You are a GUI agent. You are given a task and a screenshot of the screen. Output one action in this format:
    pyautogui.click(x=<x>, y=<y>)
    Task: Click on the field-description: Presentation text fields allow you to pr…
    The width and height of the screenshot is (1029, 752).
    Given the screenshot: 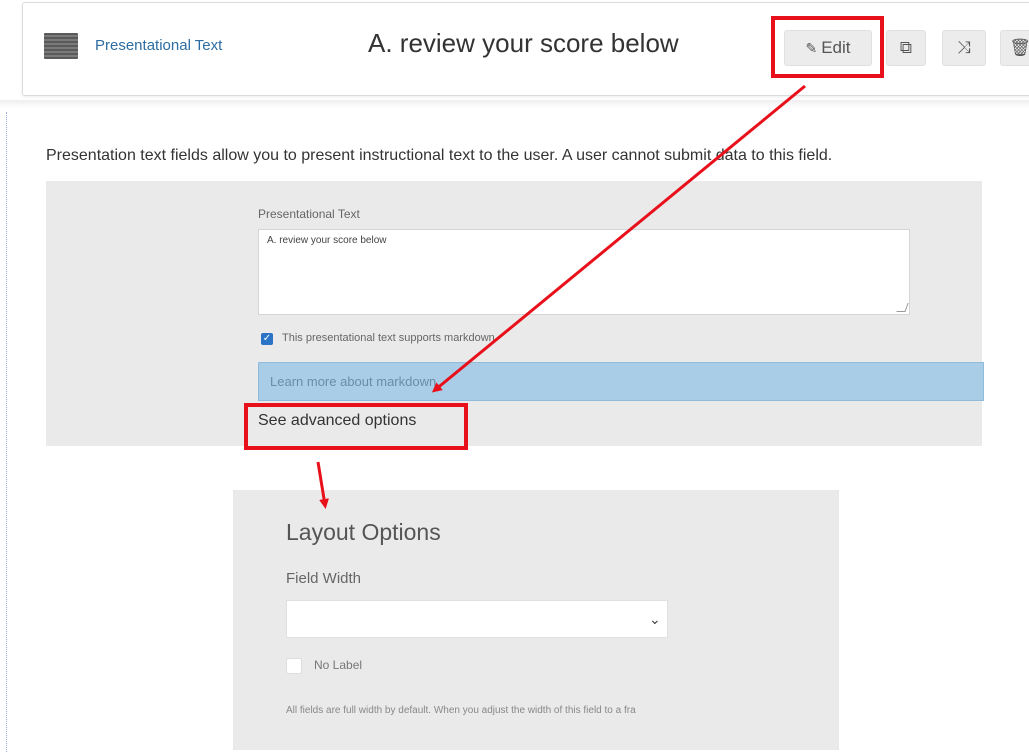 What is the action you would take?
    pyautogui.click(x=439, y=155)
    